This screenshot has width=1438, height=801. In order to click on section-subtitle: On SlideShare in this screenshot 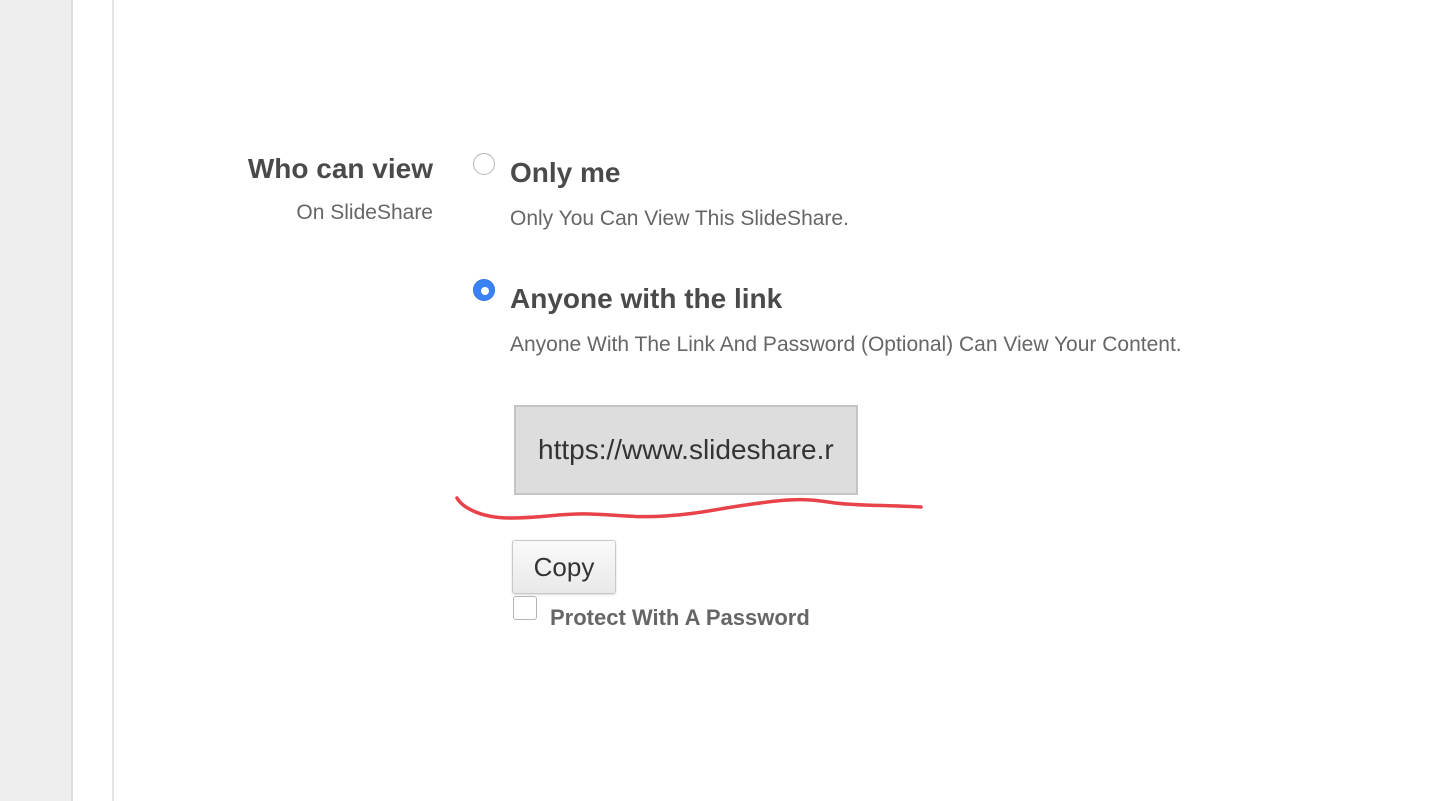, I will do `click(364, 212)`.